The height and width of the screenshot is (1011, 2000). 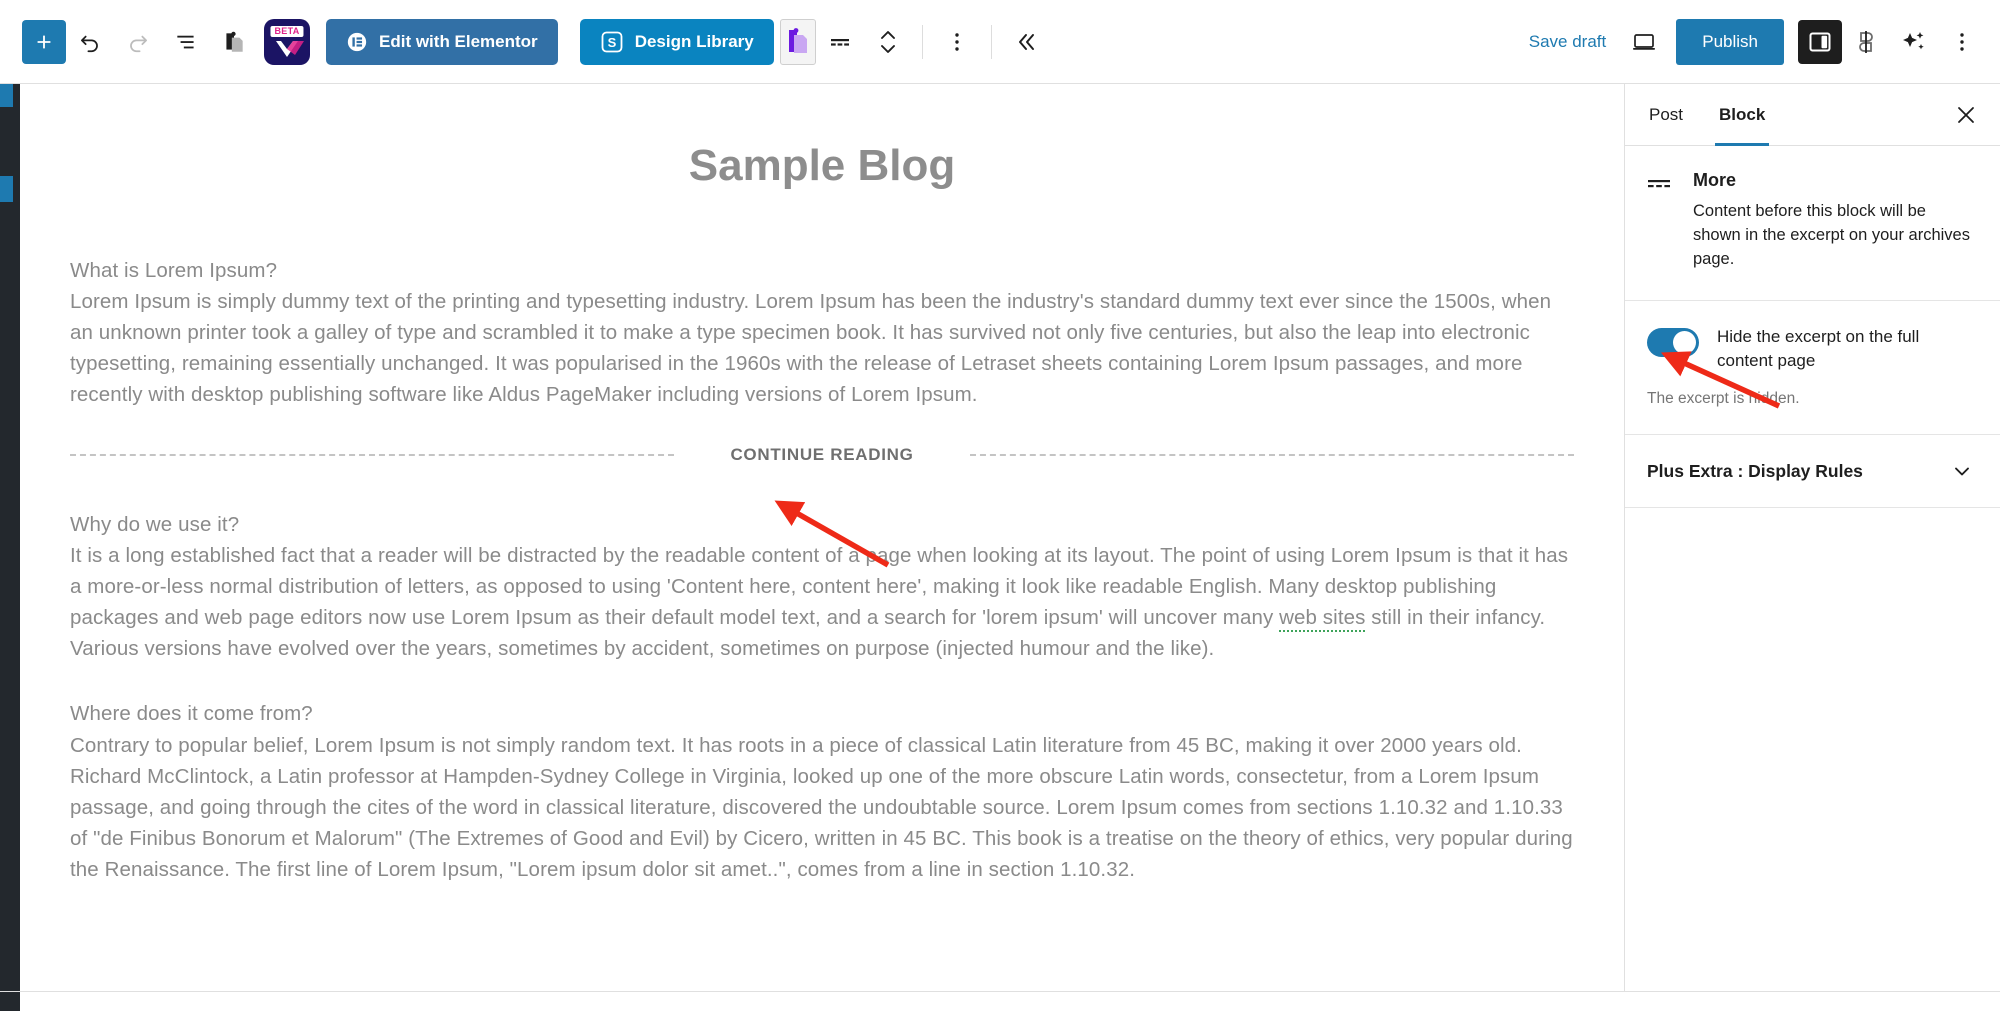 I want to click on redo-button, so click(x=138, y=42).